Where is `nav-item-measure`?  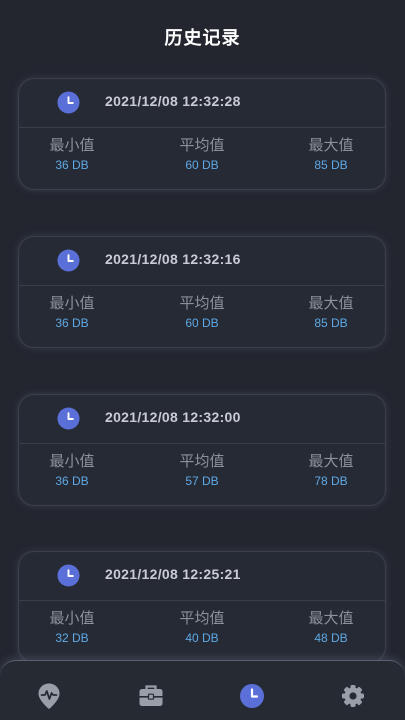
nav-item-measure is located at coordinates (50, 697).